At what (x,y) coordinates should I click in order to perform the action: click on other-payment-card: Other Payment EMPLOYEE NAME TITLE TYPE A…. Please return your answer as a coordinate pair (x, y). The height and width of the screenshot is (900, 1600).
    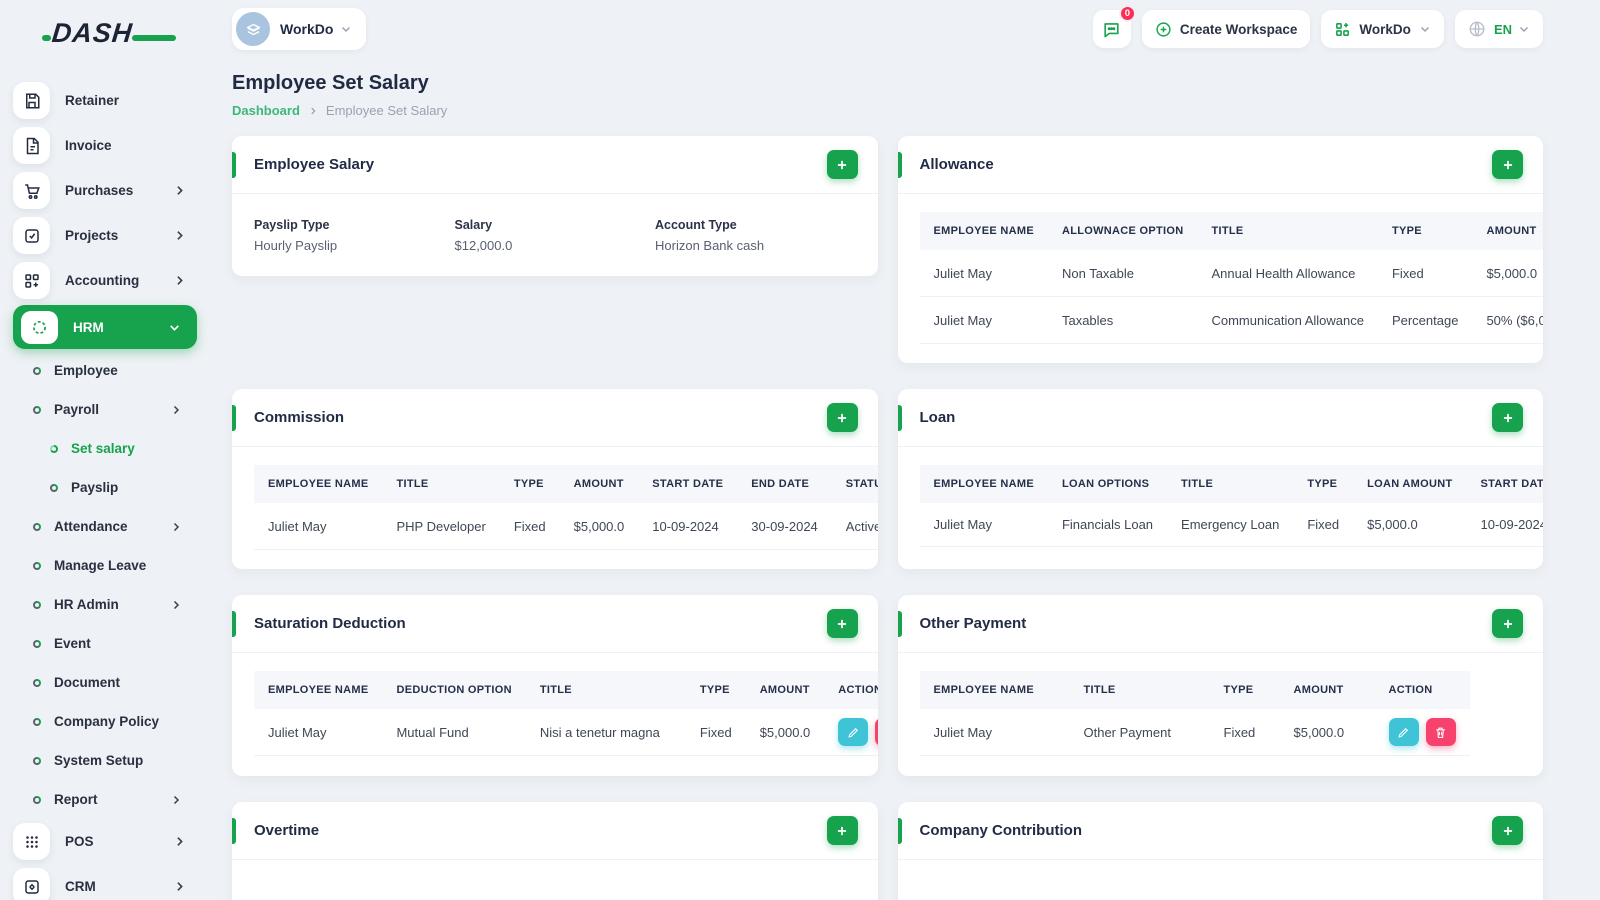
    Looking at the image, I should click on (1220, 685).